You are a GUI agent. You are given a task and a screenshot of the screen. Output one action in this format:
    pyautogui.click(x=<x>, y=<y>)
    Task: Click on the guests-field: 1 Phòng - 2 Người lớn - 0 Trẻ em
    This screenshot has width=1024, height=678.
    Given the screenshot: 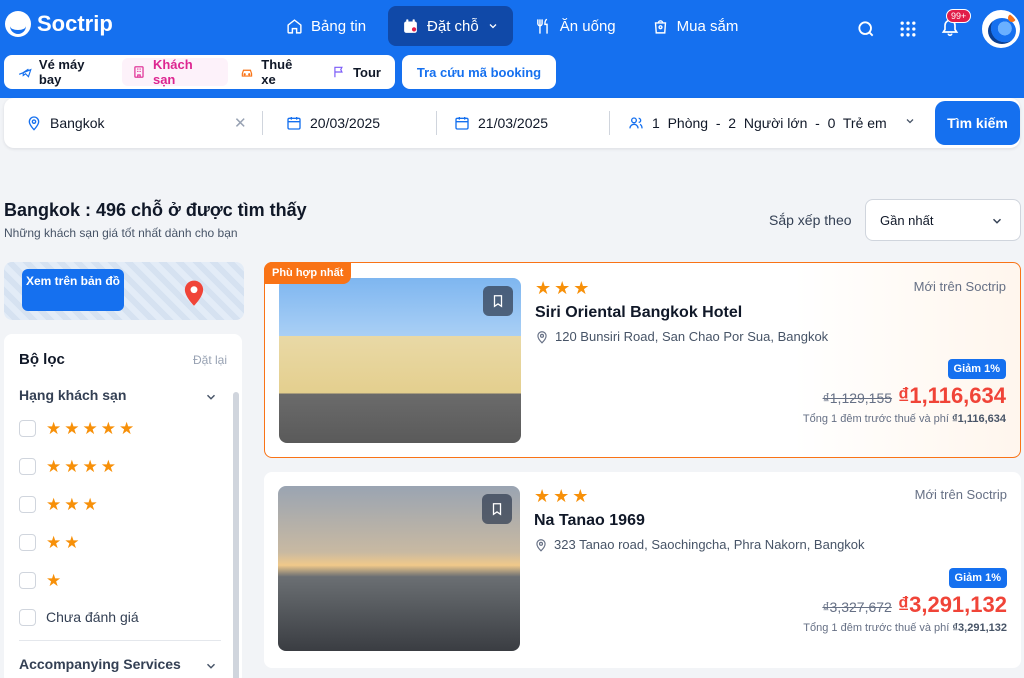 What is the action you would take?
    pyautogui.click(x=757, y=123)
    